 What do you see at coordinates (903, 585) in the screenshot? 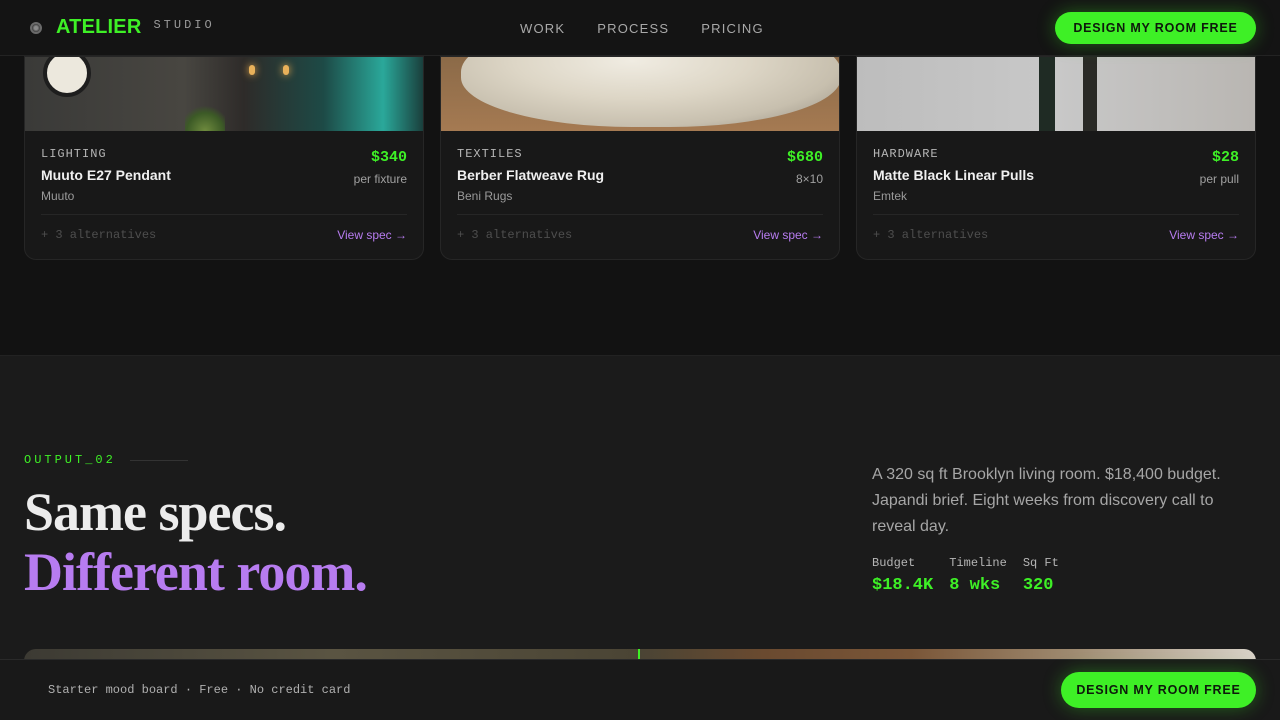
I see `stat-value: $18.4K` at bounding box center [903, 585].